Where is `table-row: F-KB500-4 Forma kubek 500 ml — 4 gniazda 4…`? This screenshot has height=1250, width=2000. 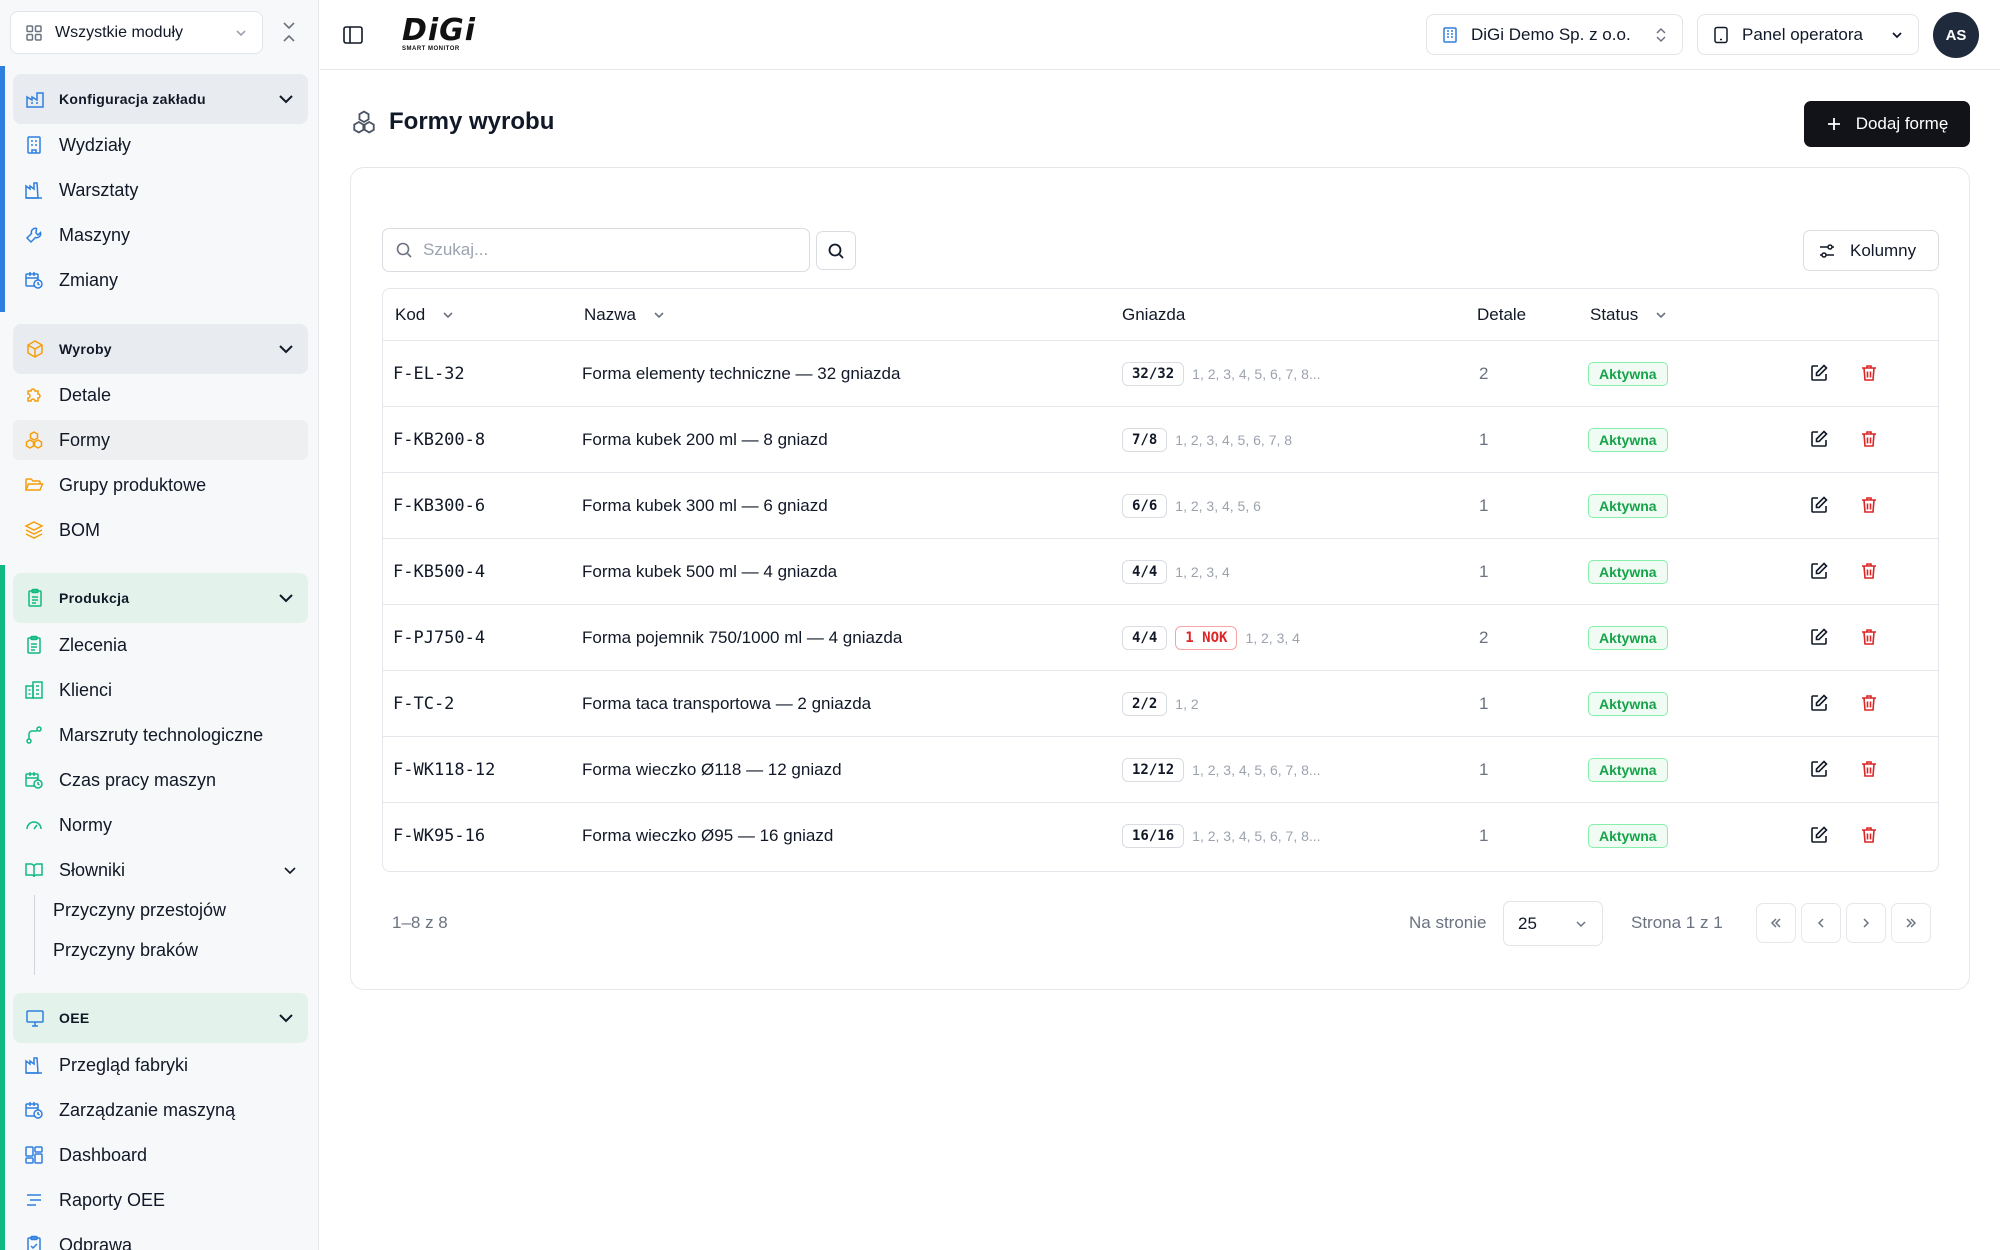
table-row: F-KB500-4 Forma kubek 500 ml — 4 gniazda 4… is located at coordinates (1160, 572).